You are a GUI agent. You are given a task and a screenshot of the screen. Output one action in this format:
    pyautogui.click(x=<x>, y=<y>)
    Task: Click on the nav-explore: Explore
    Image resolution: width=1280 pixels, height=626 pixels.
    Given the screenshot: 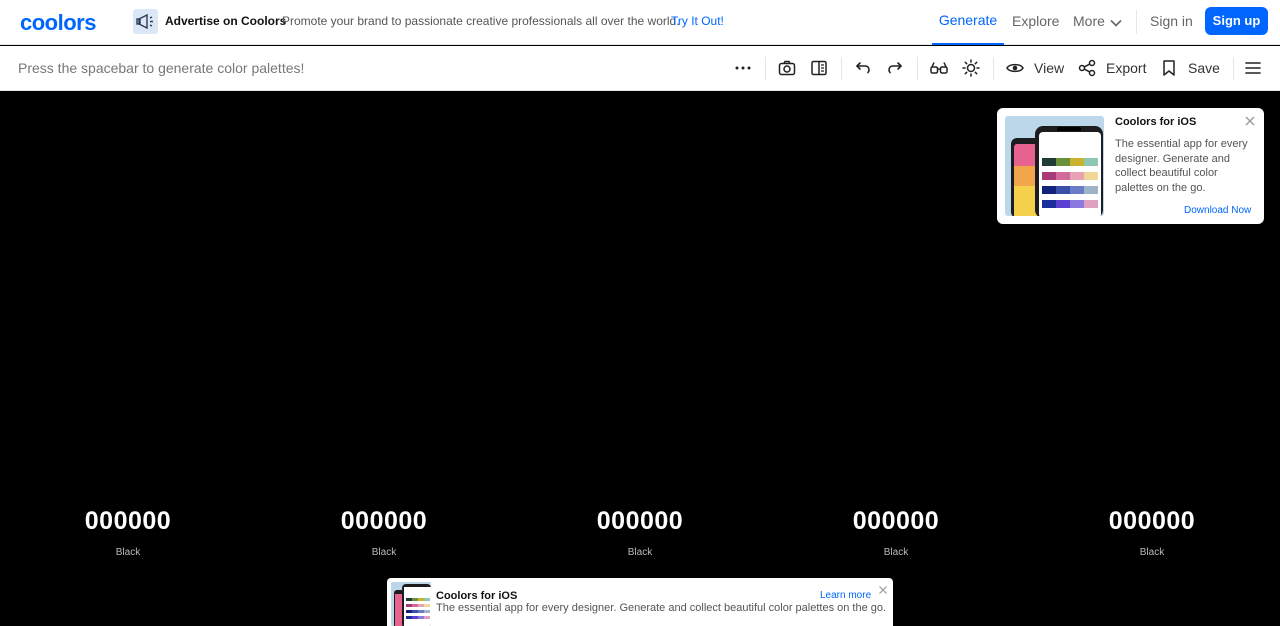 What is the action you would take?
    pyautogui.click(x=1035, y=21)
    